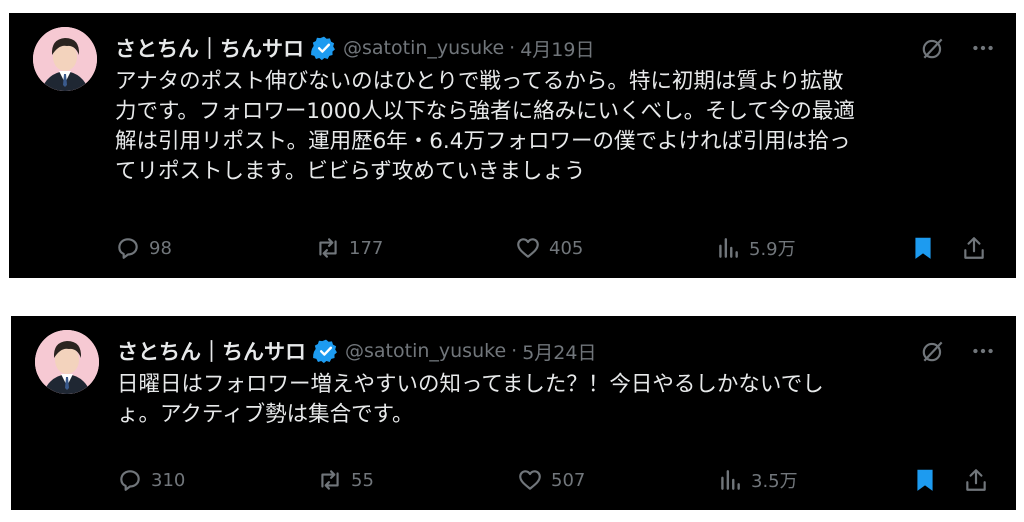 The width and height of the screenshot is (1024, 522). I want to click on reply-button: 310, so click(151, 480).